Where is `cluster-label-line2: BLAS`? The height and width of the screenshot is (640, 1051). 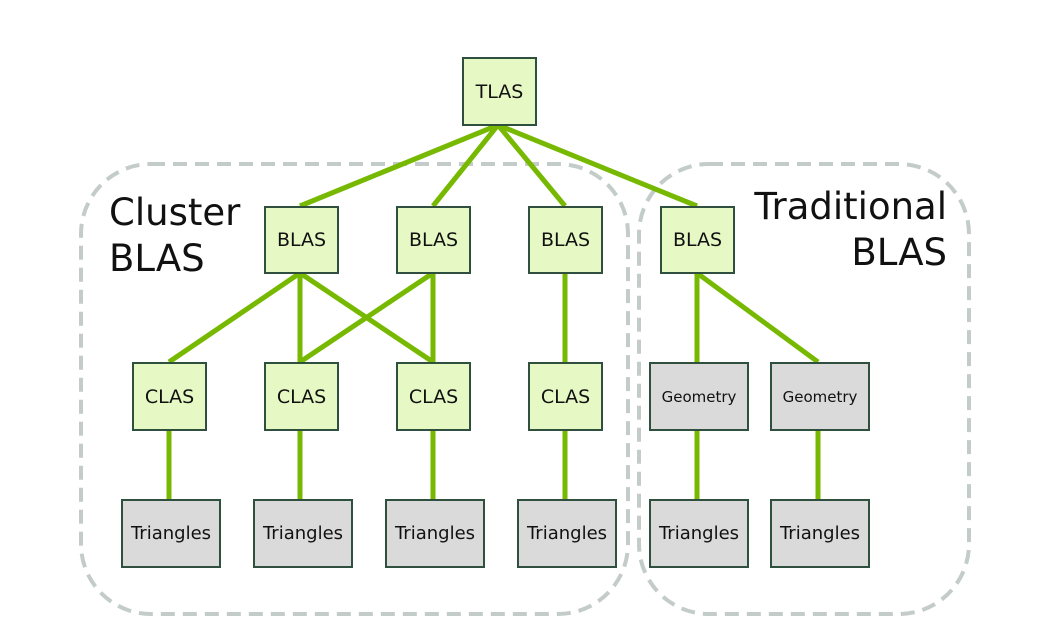
cluster-label-line2: BLAS is located at coordinates (157, 258).